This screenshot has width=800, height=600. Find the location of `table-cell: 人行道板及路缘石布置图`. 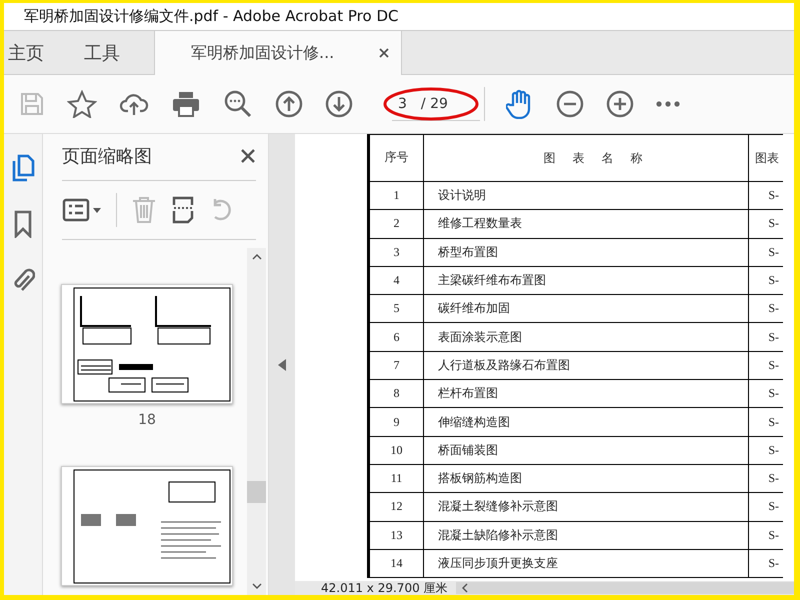

table-cell: 人行道板及路缘石布置图 is located at coordinates (586, 365).